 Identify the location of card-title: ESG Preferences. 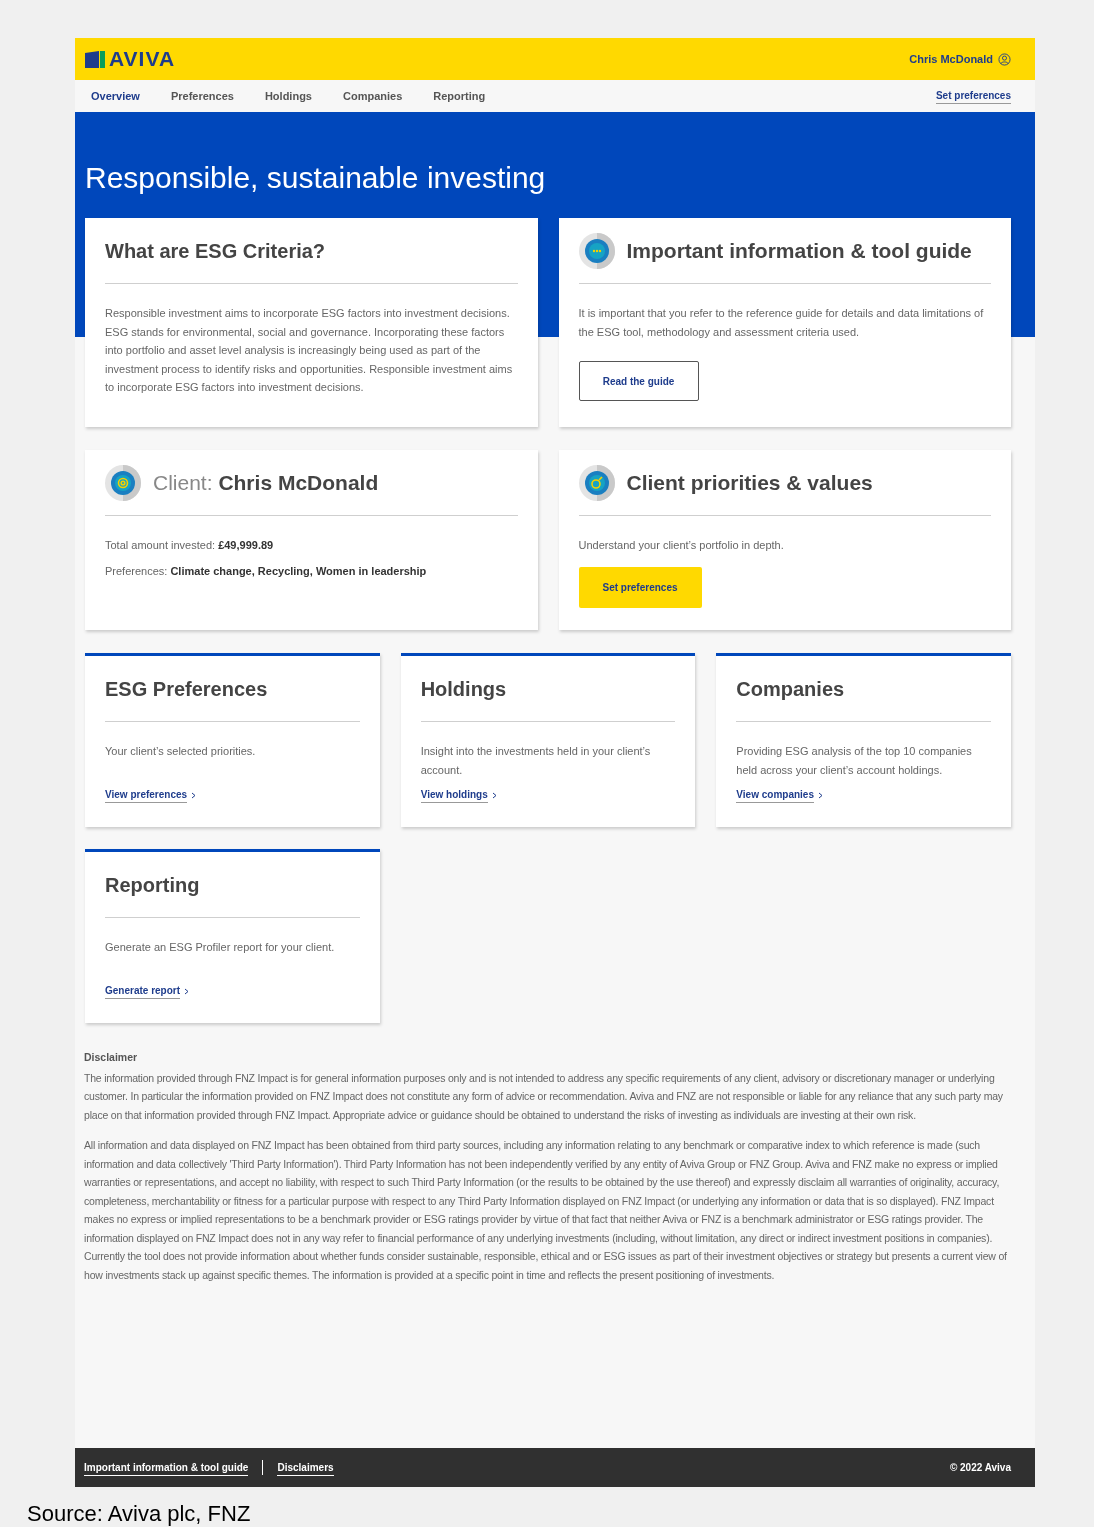
(186, 689).